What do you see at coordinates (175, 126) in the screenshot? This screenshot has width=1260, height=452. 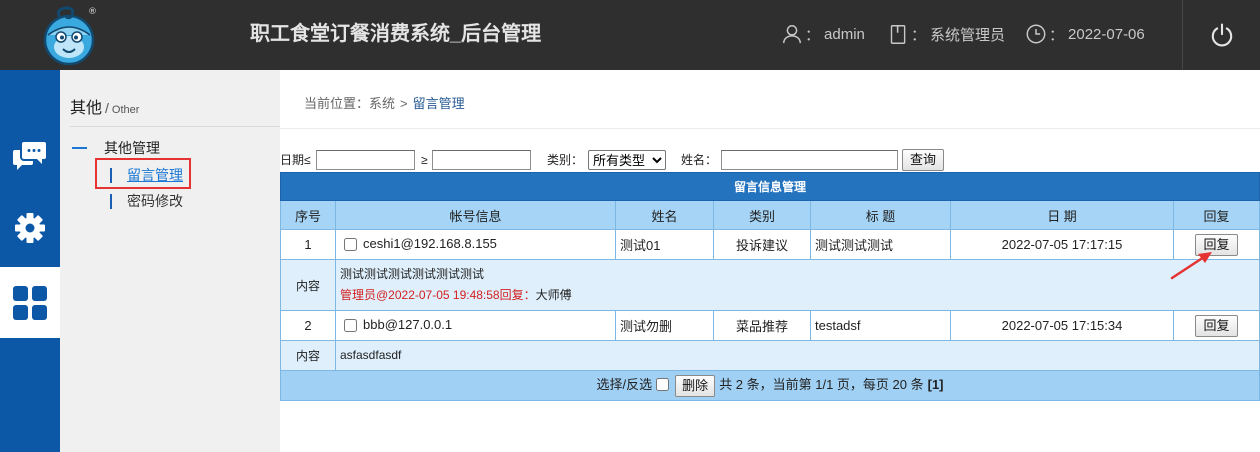 I see `sidebar-divider` at bounding box center [175, 126].